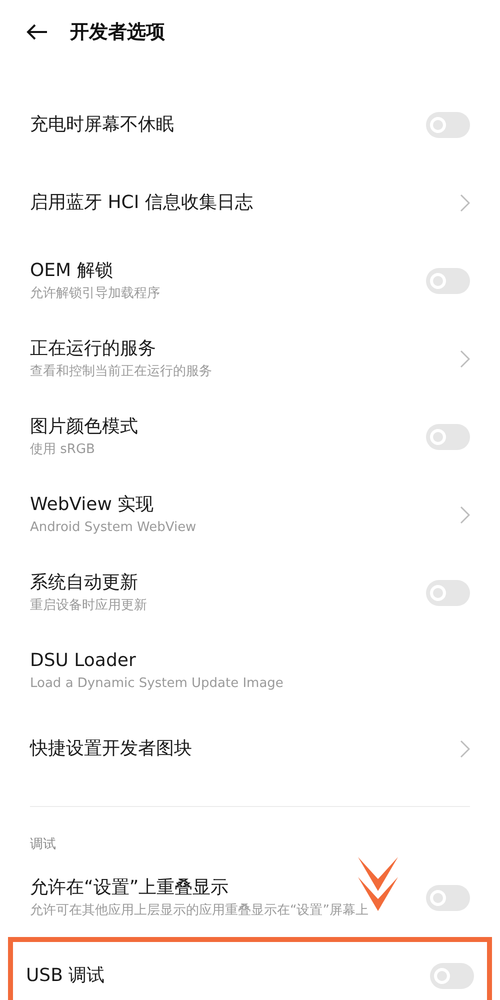 This screenshot has width=500, height=1000. I want to click on setting-title: 允许在“设置”上重叠显示, so click(130, 888).